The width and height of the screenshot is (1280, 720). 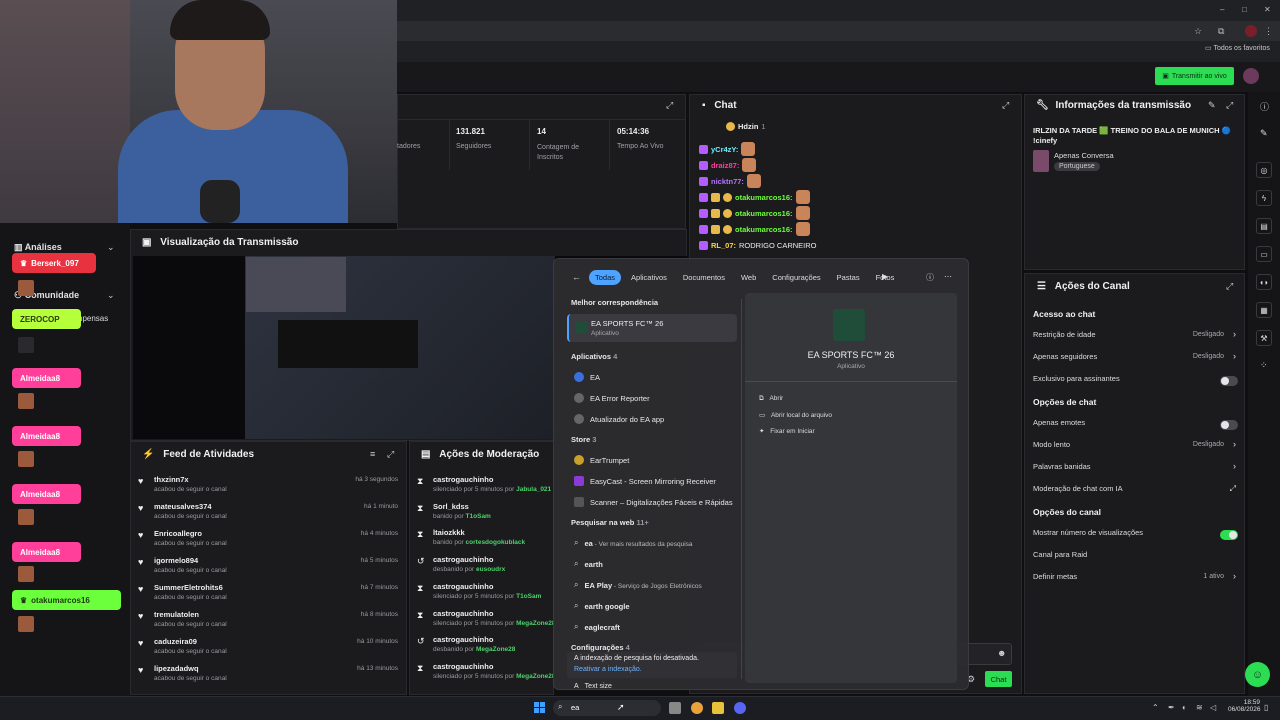 What do you see at coordinates (795, 415) in the screenshot?
I see `open-file-location-action: ▭ Abrir local do arquivo` at bounding box center [795, 415].